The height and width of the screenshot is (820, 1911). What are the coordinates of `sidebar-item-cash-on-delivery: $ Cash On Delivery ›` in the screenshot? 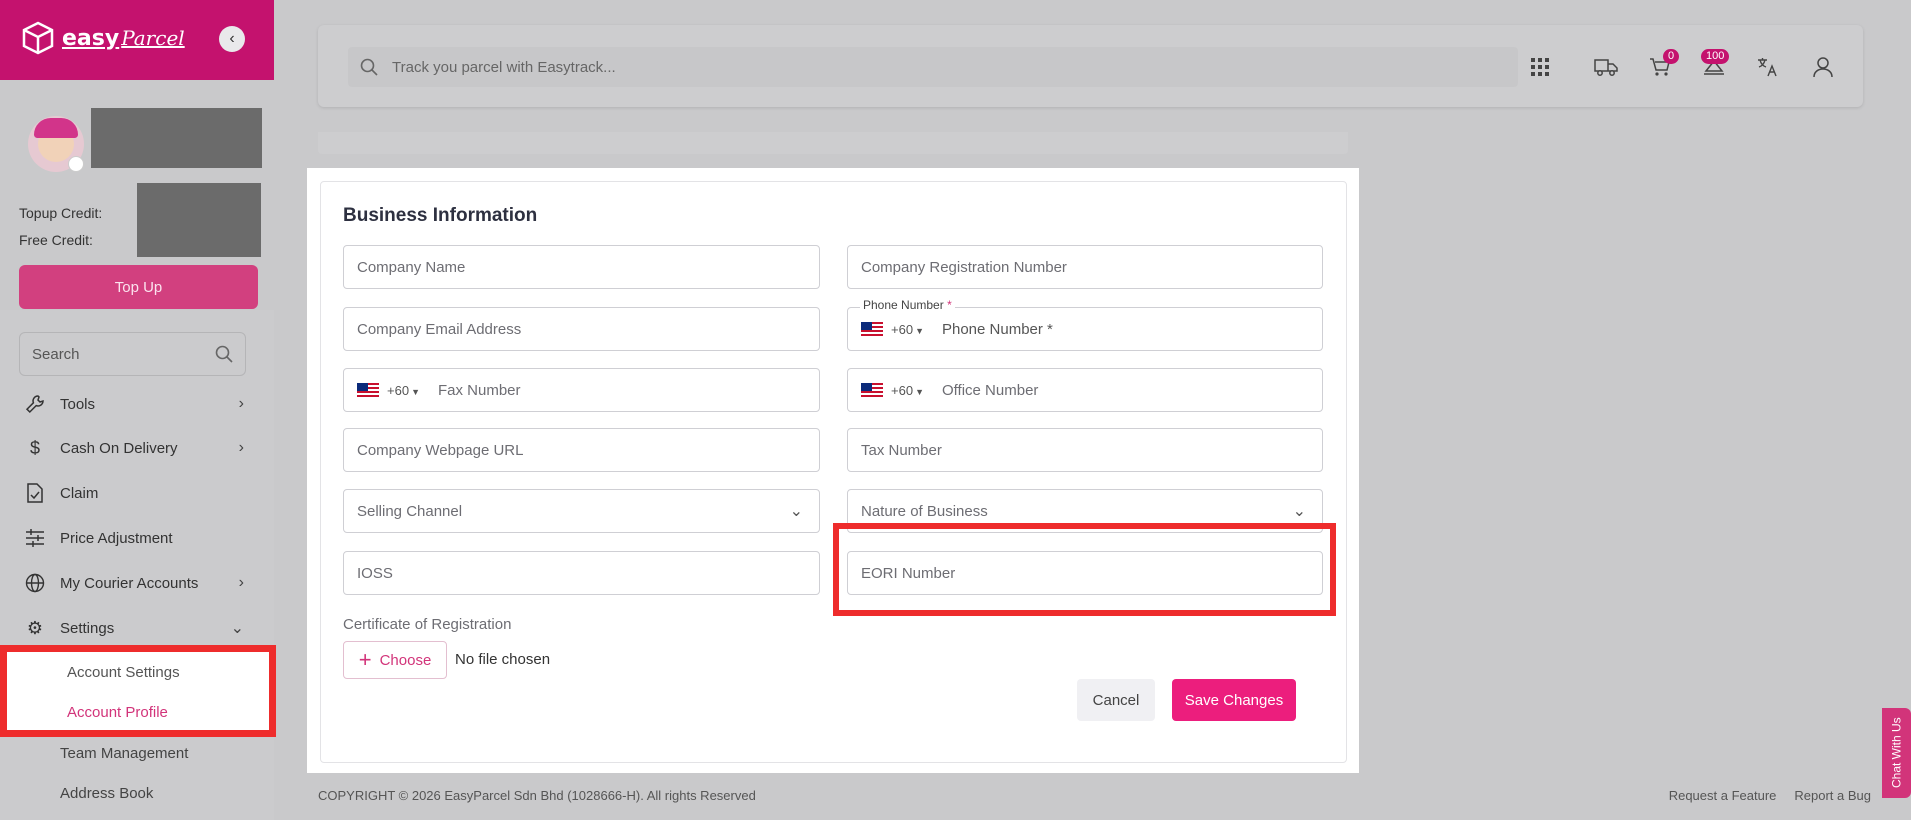 It's located at (137, 448).